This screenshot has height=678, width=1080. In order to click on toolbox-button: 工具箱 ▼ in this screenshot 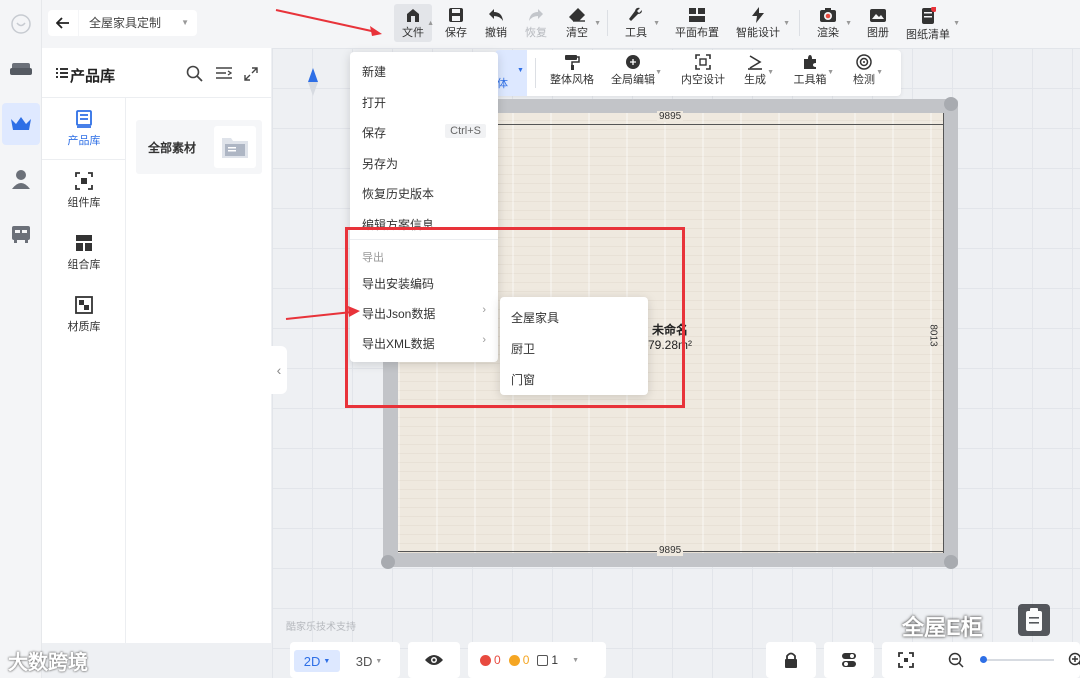, I will do `click(813, 73)`.